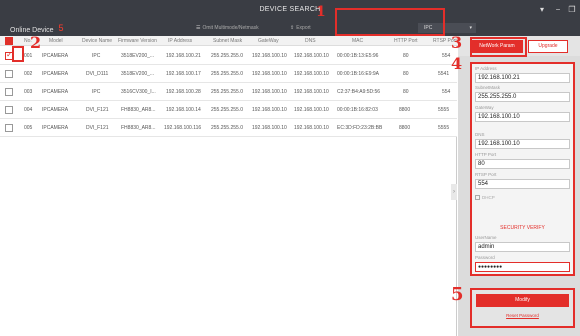 The width and height of the screenshot is (580, 336). Describe the element at coordinates (360, 128) in the screenshot. I see `cell-mac: EC:3D:FD:23:2B:BB` at that location.